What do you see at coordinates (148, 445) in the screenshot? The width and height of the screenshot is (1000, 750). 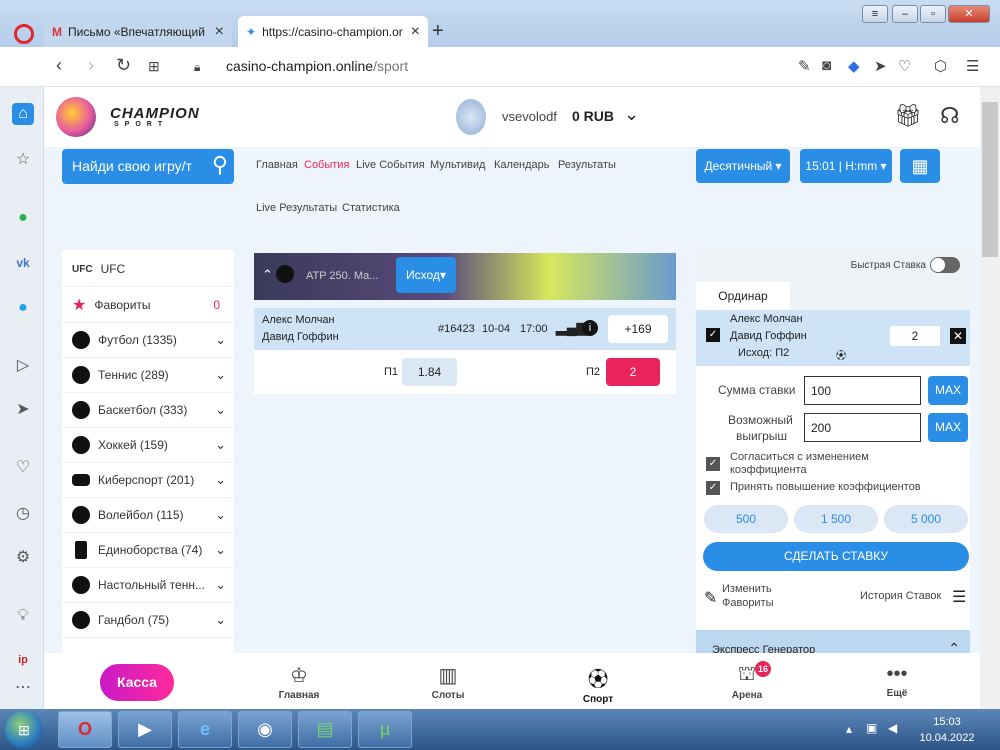 I see `sport-item-hockey: Хоккей (159) ⌄` at bounding box center [148, 445].